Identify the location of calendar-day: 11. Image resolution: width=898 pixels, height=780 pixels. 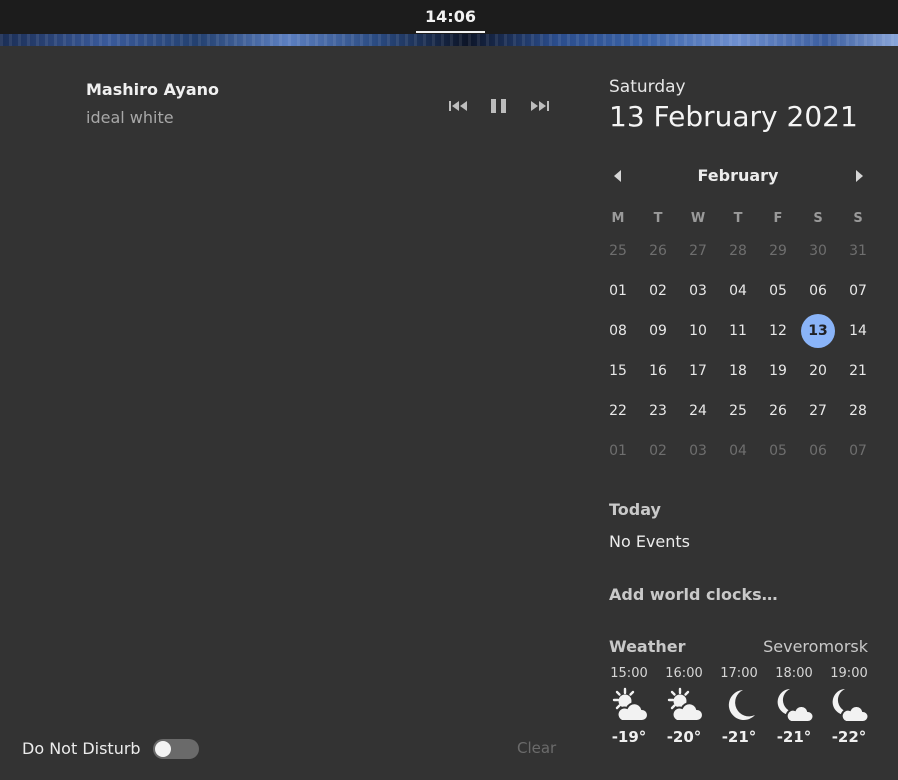
(738, 331).